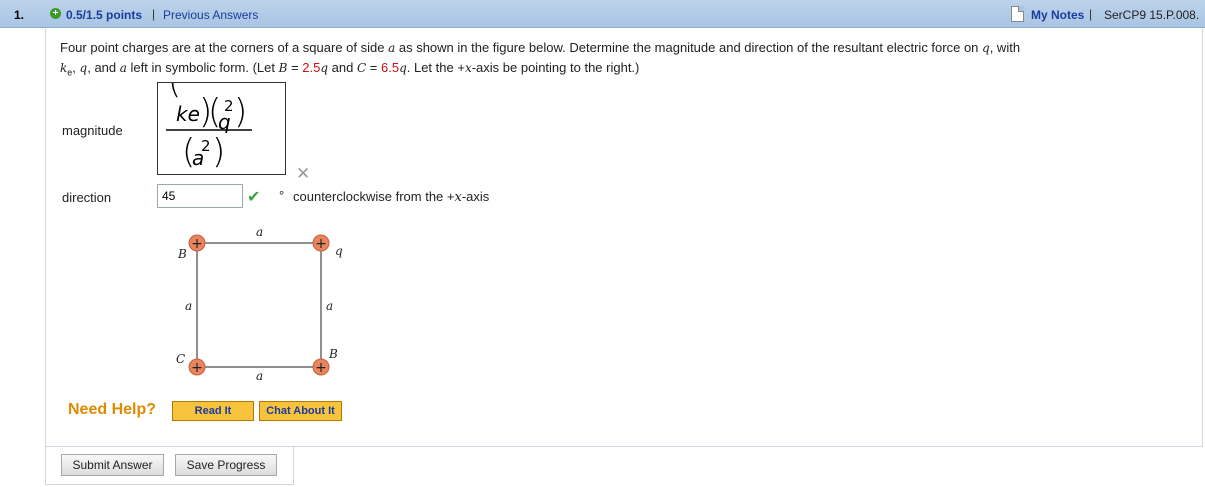 The height and width of the screenshot is (487, 1205). Describe the element at coordinates (188, 306) in the screenshot. I see `side-label-left: a` at that location.